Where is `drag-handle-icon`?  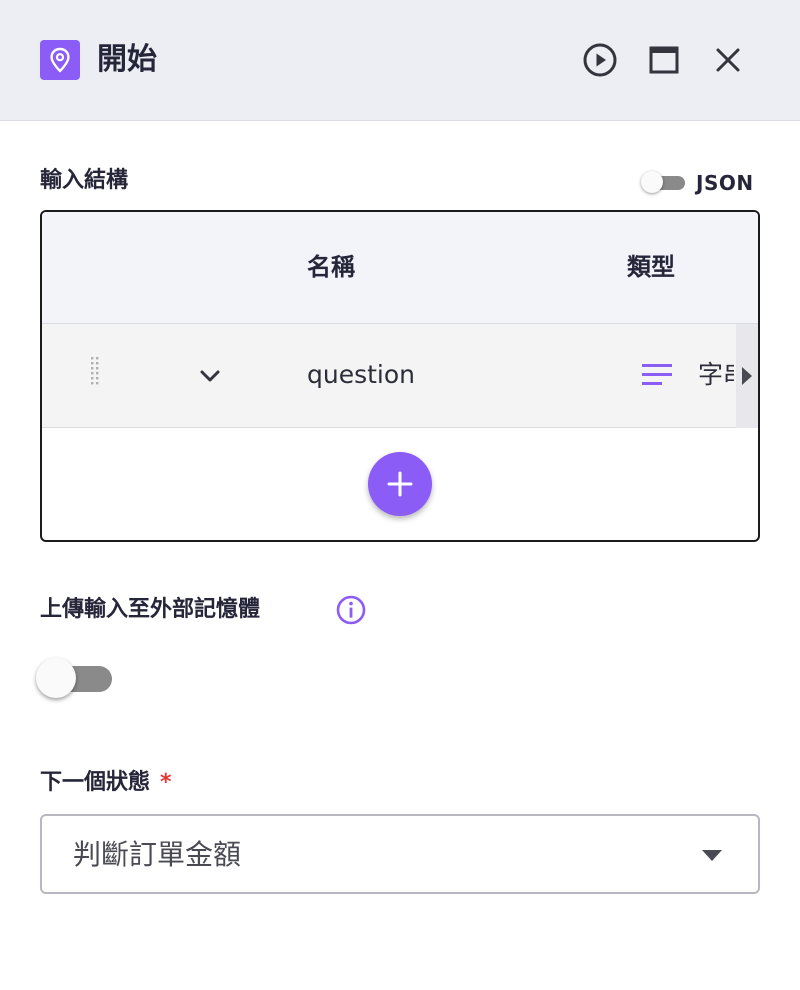
drag-handle-icon is located at coordinates (95, 373).